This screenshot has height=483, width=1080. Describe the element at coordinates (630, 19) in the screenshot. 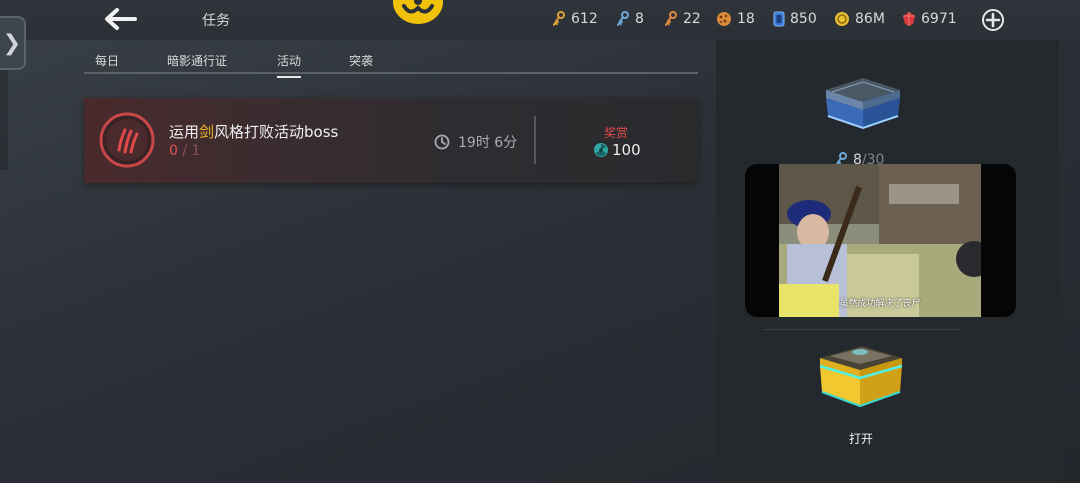

I see `resource-blue-key: 8` at that location.